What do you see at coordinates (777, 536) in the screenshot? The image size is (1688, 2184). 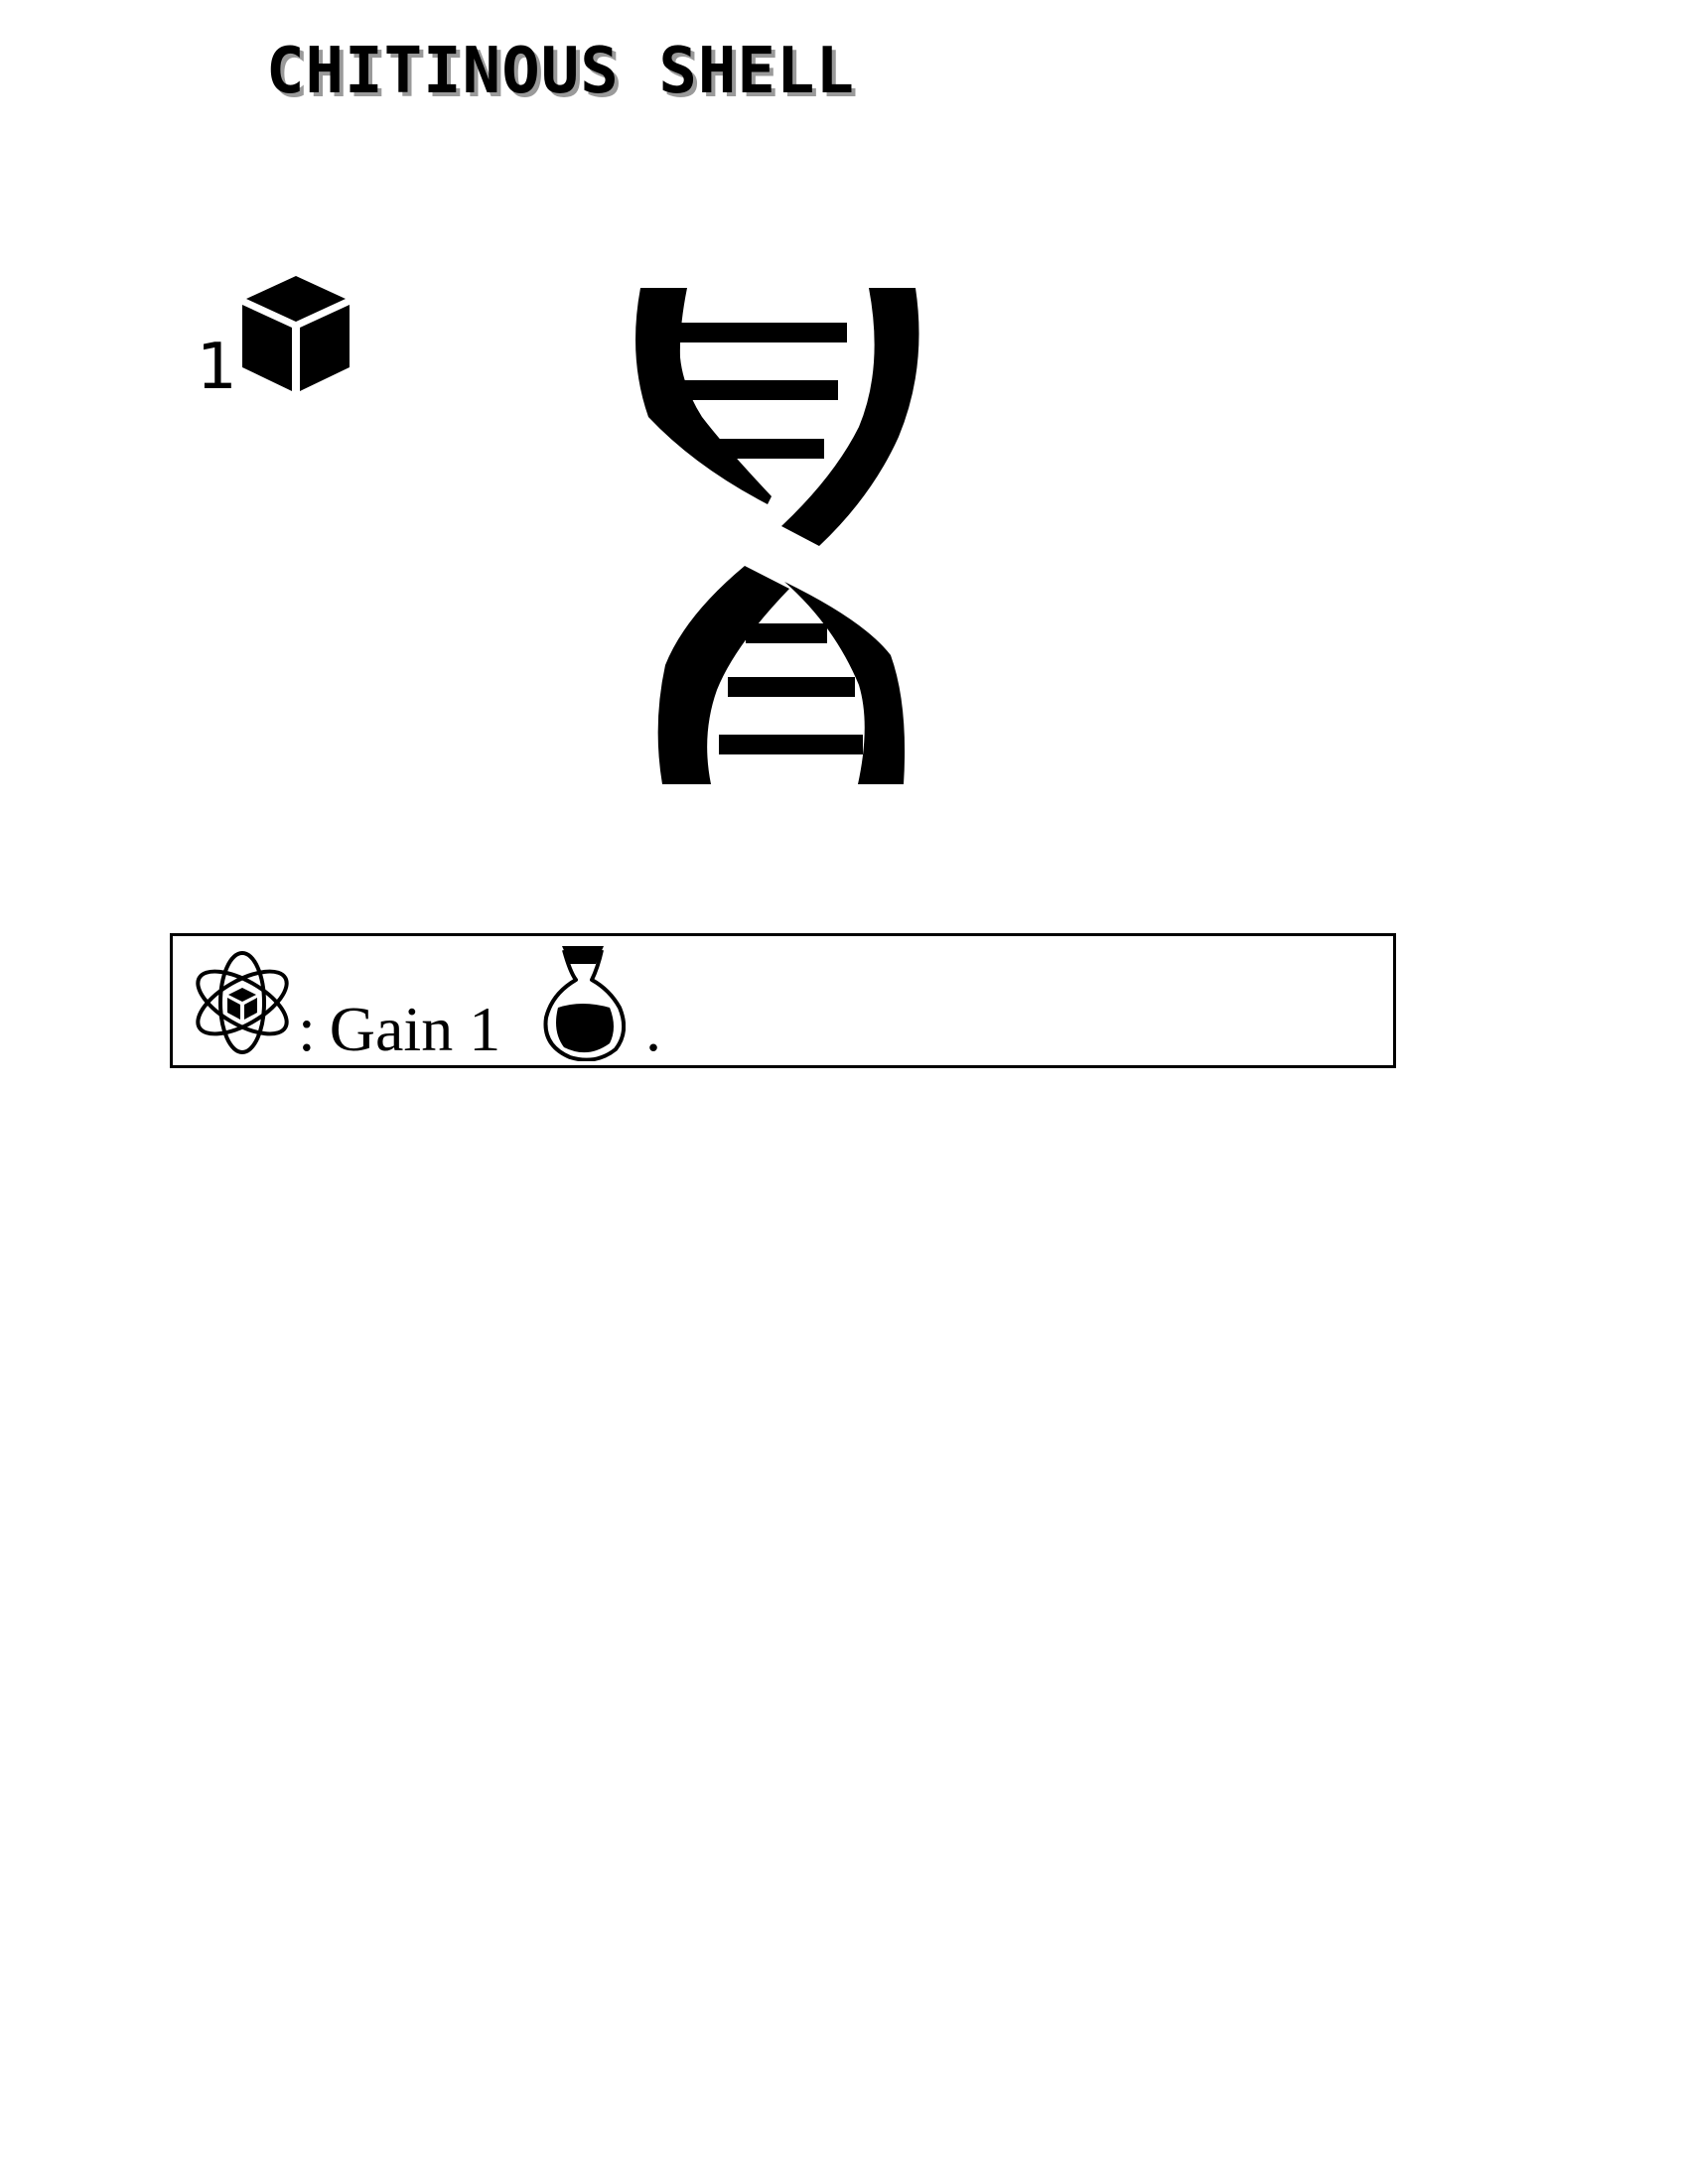 I see `dna-helix-icon` at bounding box center [777, 536].